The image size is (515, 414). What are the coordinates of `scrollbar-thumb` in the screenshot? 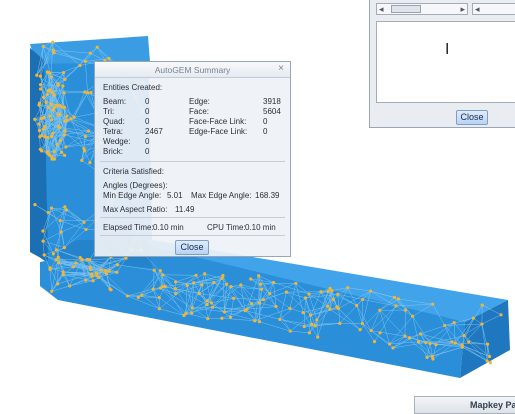 It's located at (406, 9).